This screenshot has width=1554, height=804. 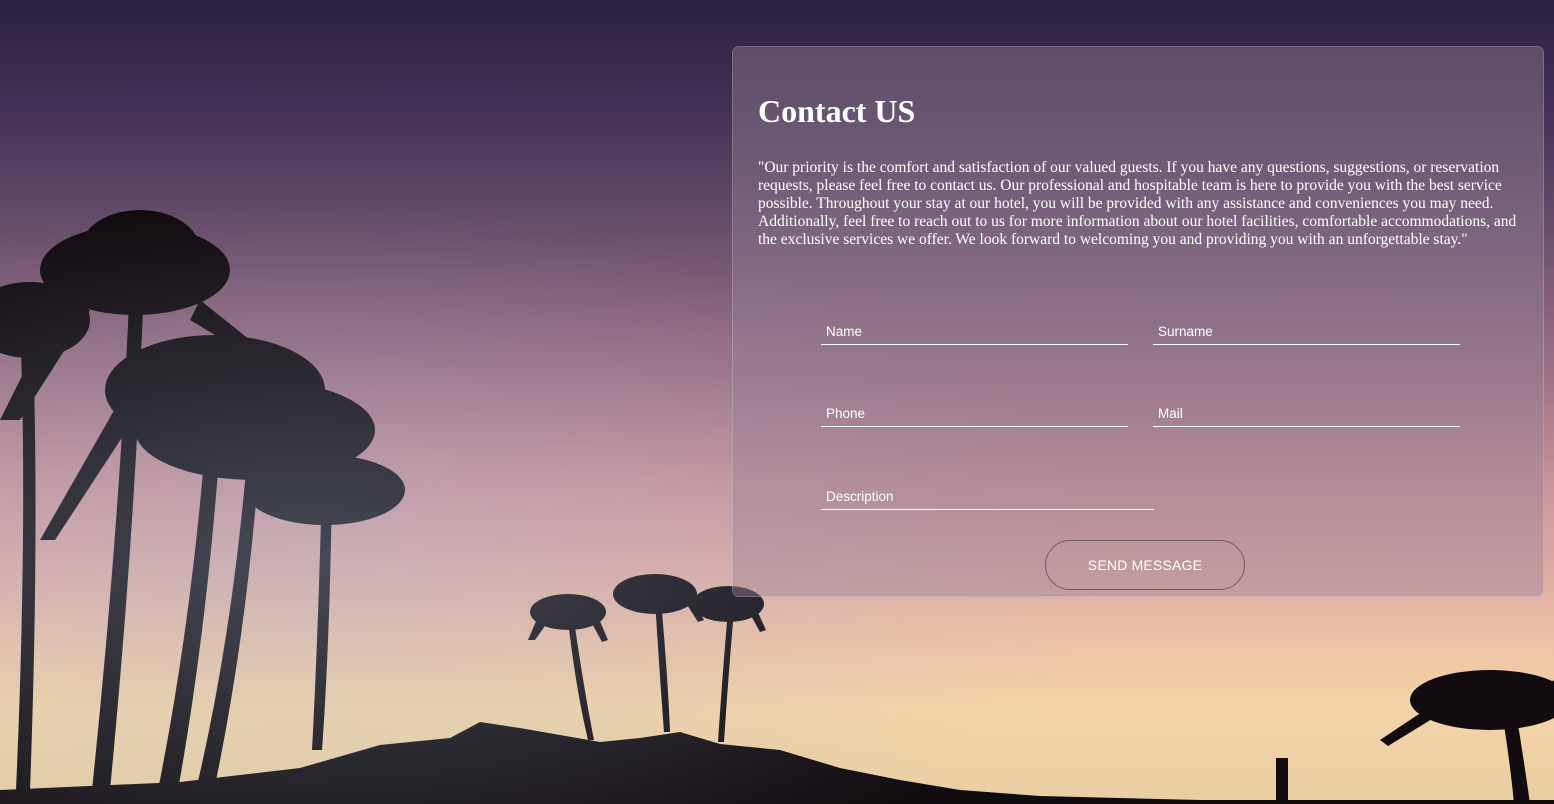 I want to click on name-input, so click(x=974, y=332).